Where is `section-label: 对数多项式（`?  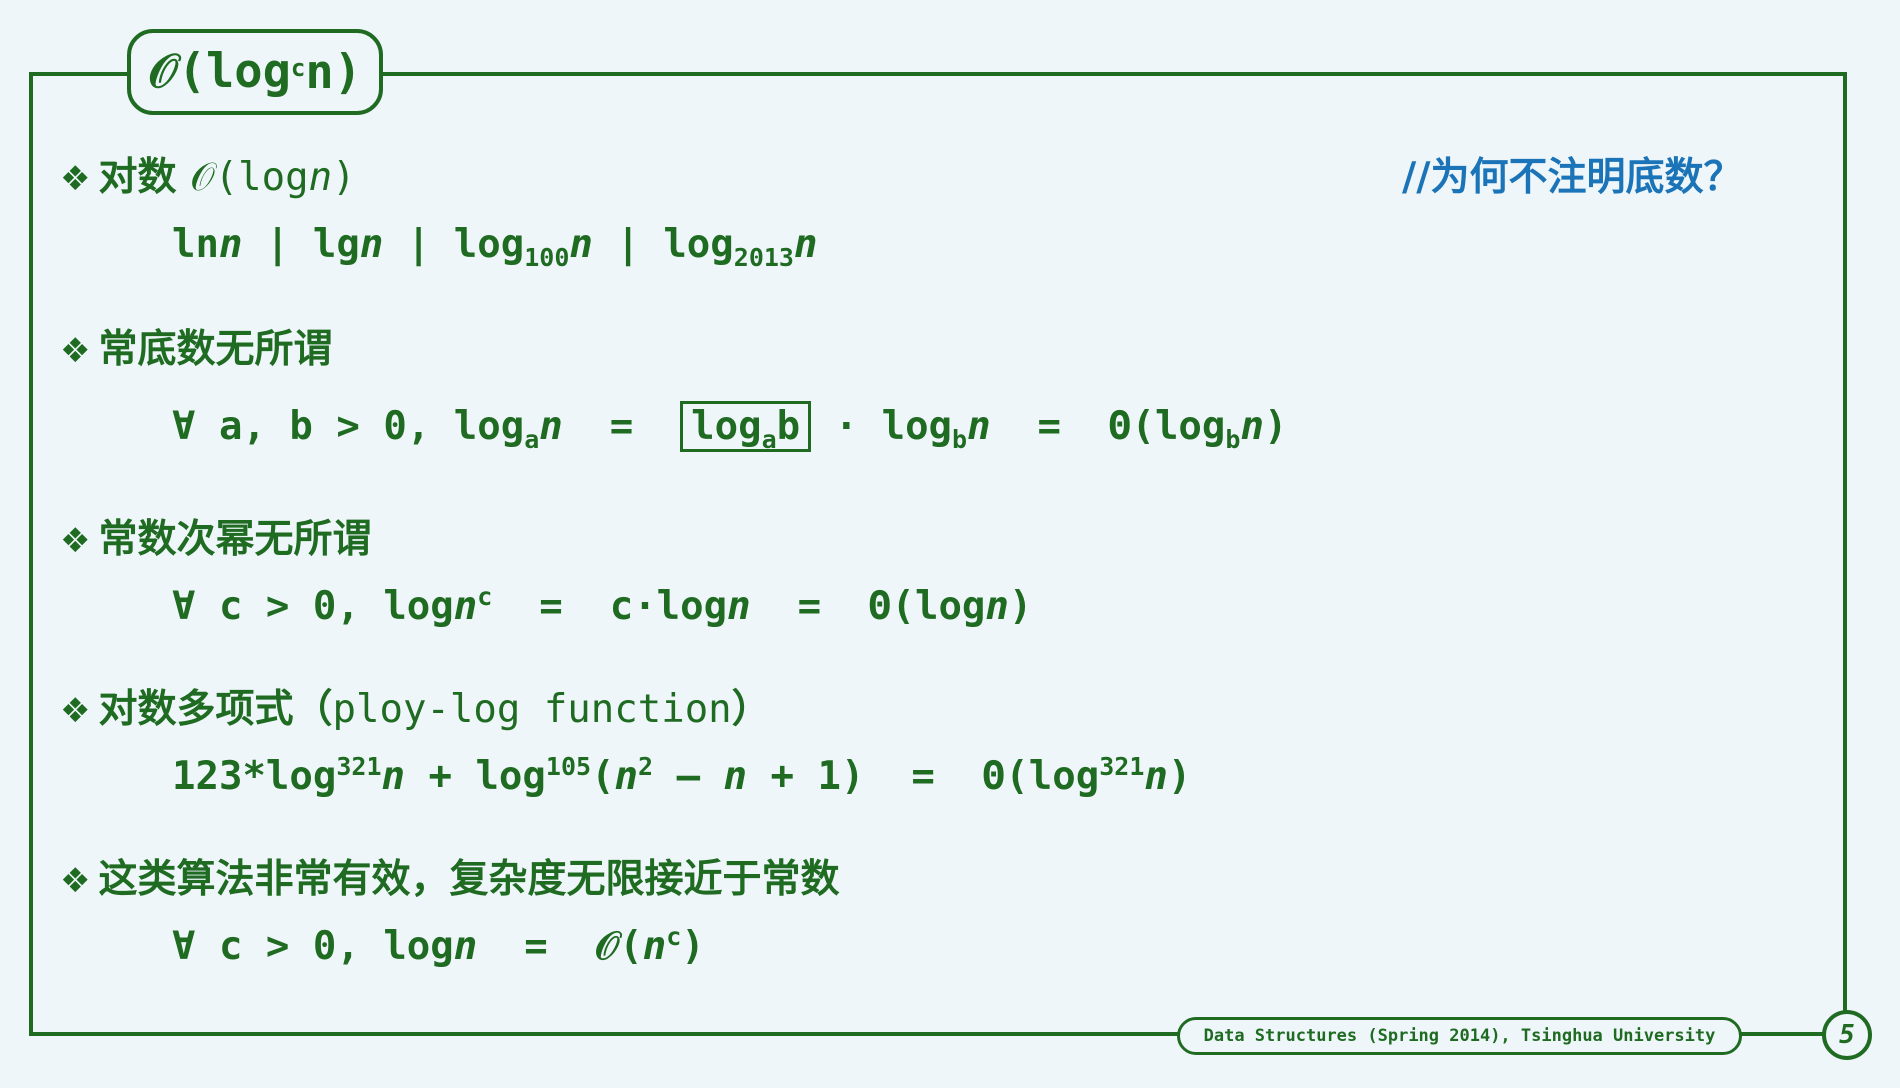
section-label: 对数多项式（ is located at coordinates (215, 709).